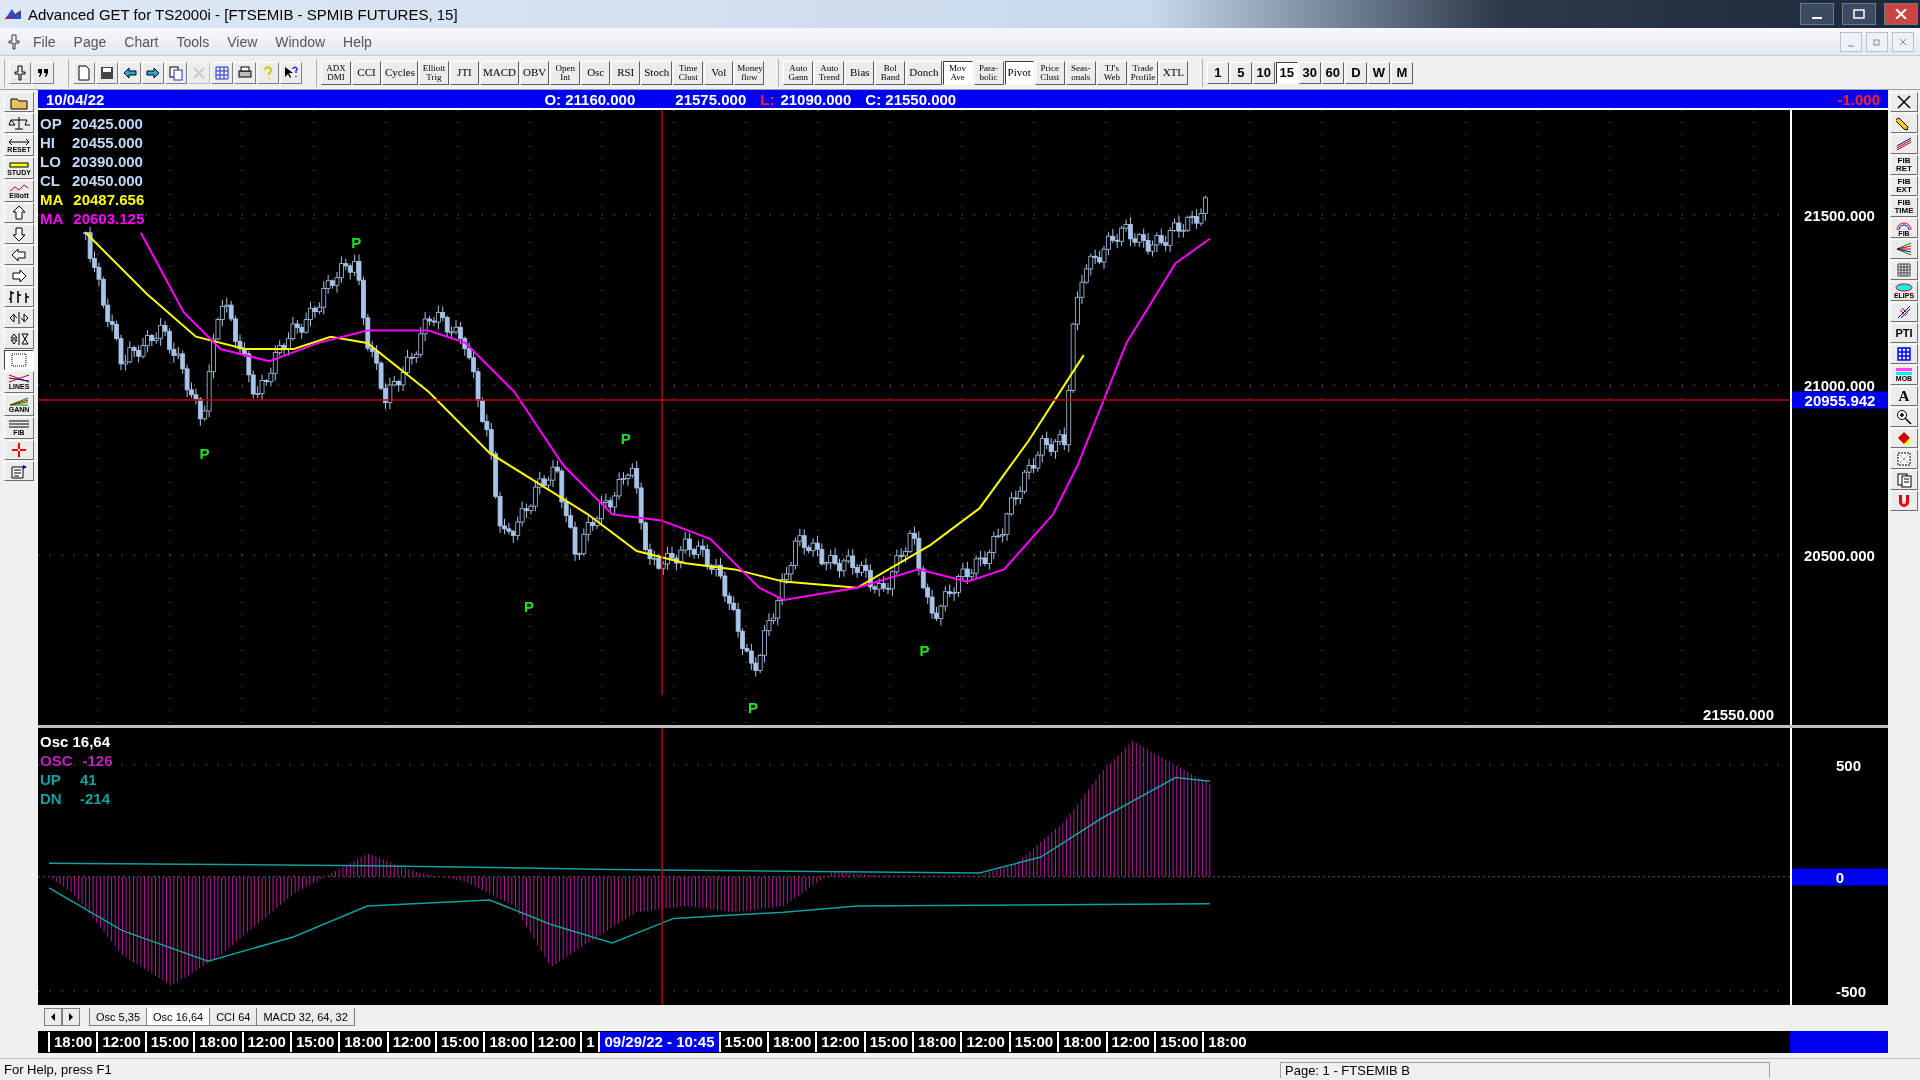  Describe the element at coordinates (749, 72) in the screenshot. I see `indicator-button: Money flow` at that location.